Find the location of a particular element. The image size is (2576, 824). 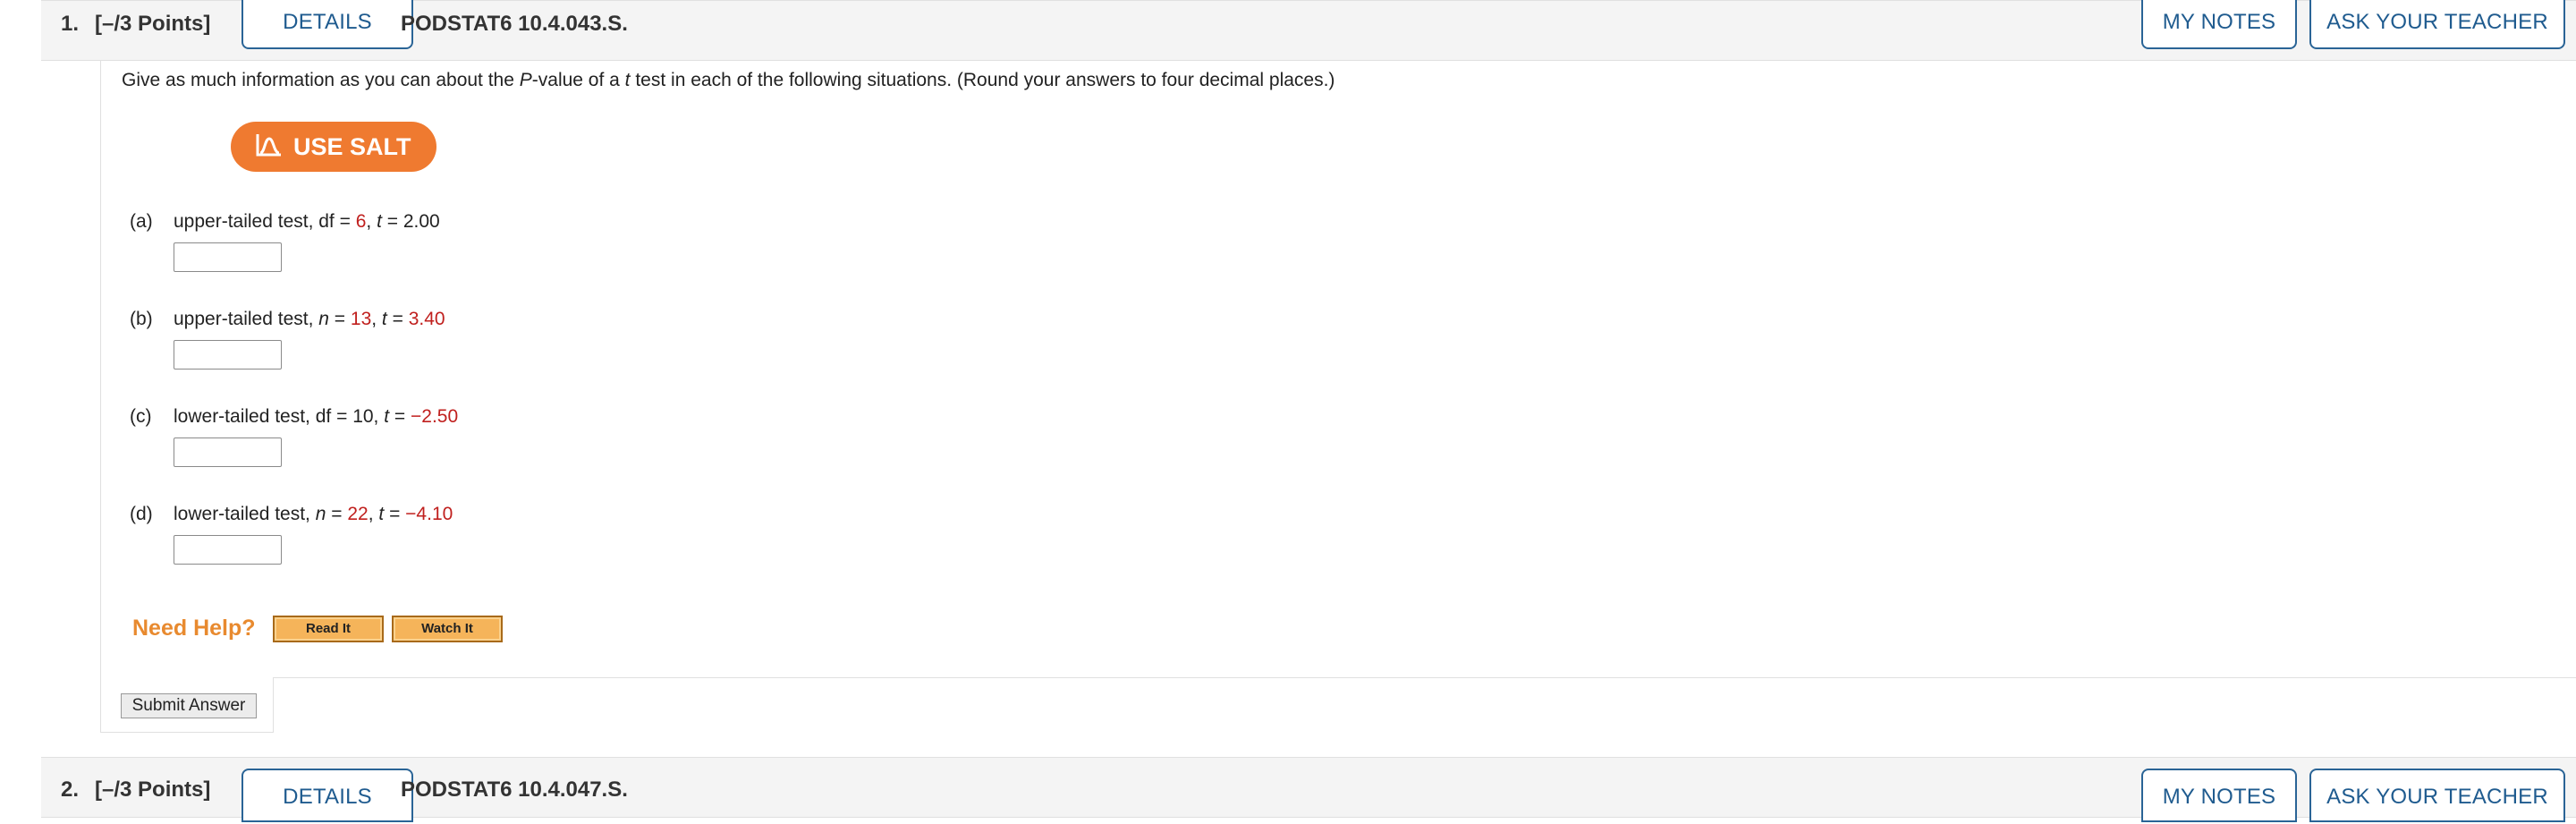

use-salt-button: USE SALT is located at coordinates (333, 147).